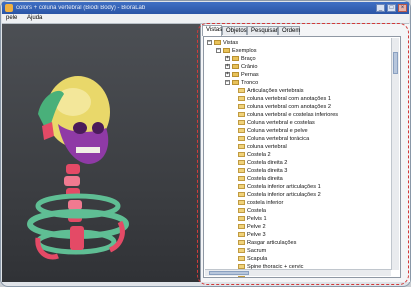  What do you see at coordinates (240, 59) in the screenshot?
I see `tree-category-braco: + Braço` at bounding box center [240, 59].